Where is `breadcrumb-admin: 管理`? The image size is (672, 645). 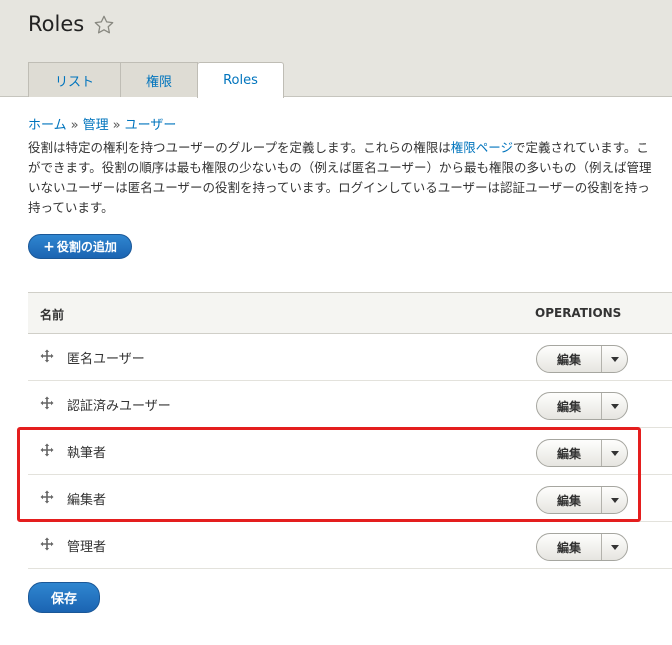
breadcrumb-admin: 管理 is located at coordinates (96, 125).